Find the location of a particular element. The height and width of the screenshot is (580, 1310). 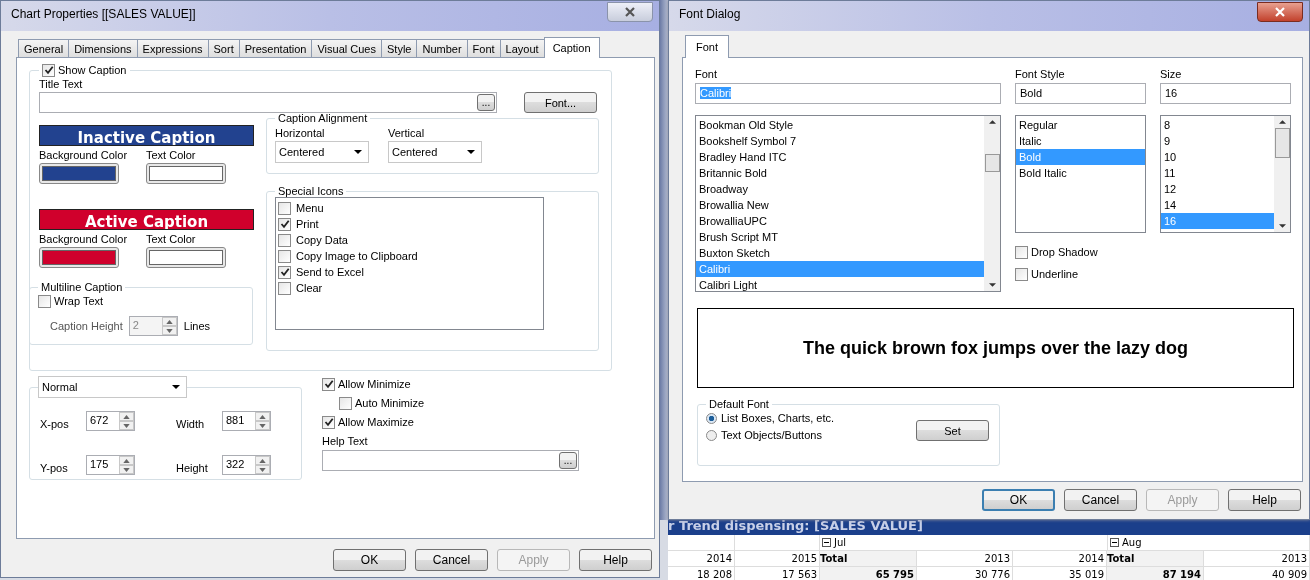

tab: Presentation is located at coordinates (275, 48).